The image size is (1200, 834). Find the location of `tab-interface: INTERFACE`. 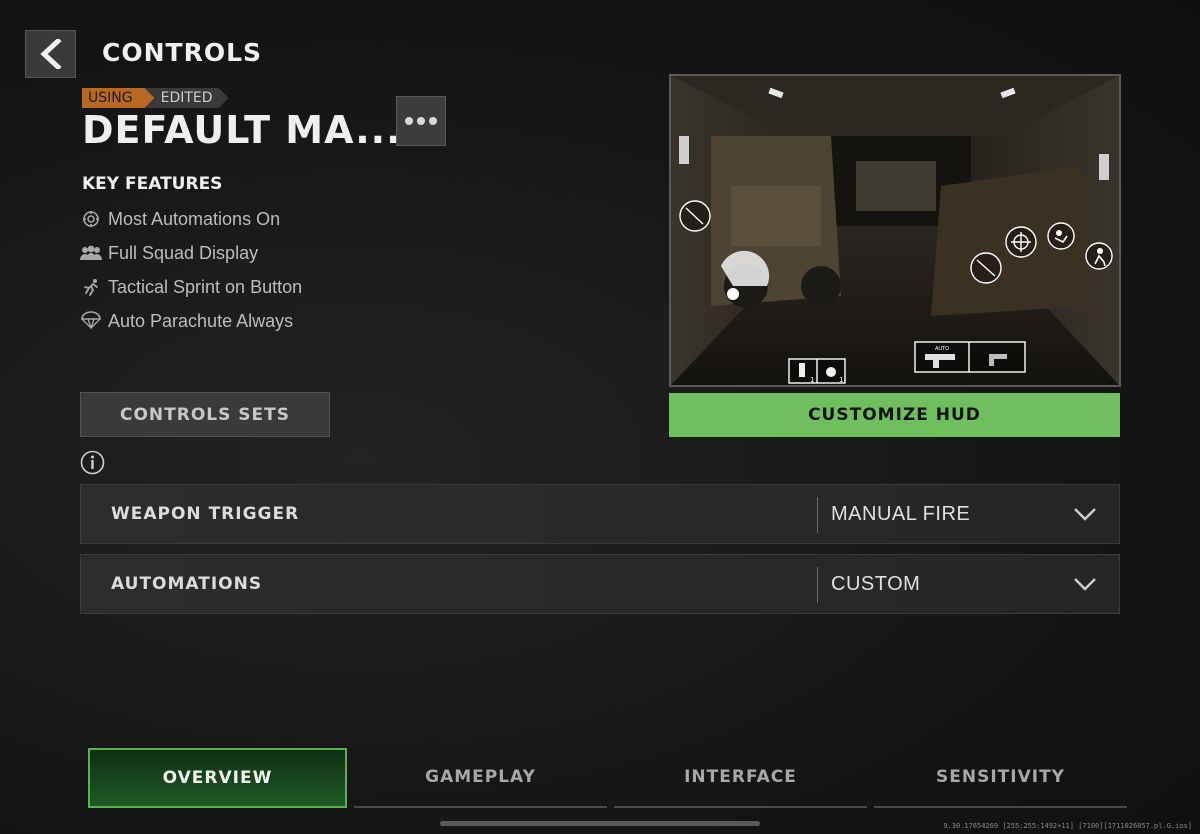

tab-interface: INTERFACE is located at coordinates (740, 778).